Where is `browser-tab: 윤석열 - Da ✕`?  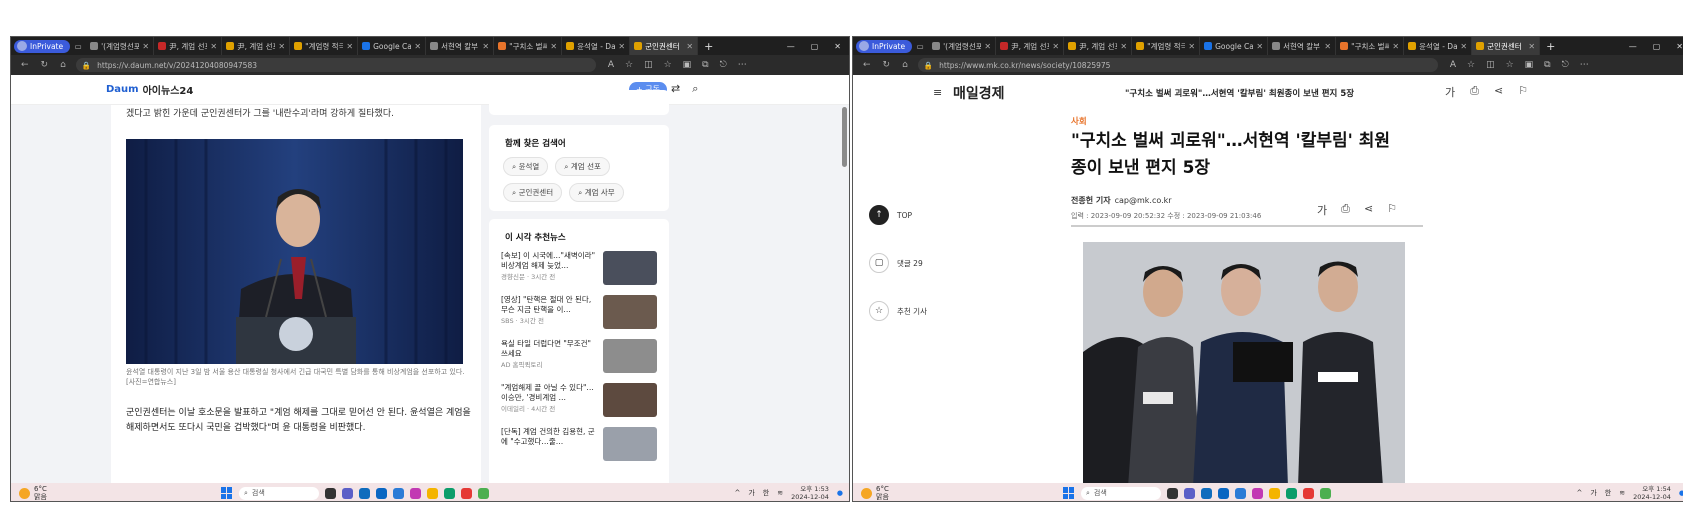
browser-tab: 윤석열 - Da ✕ is located at coordinates (1438, 46).